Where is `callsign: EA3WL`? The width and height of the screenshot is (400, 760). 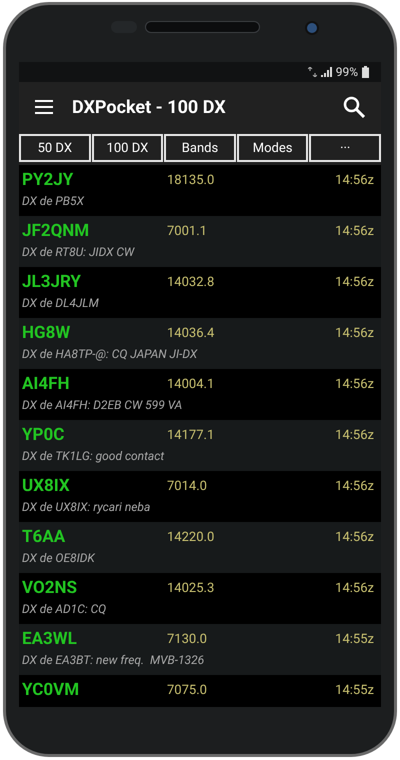
callsign: EA3WL is located at coordinates (50, 640).